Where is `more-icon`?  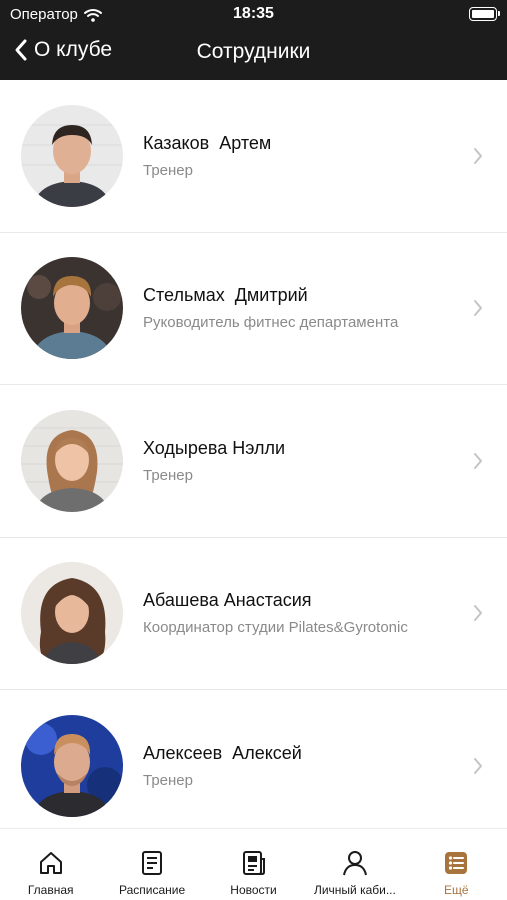
more-icon is located at coordinates (456, 863).